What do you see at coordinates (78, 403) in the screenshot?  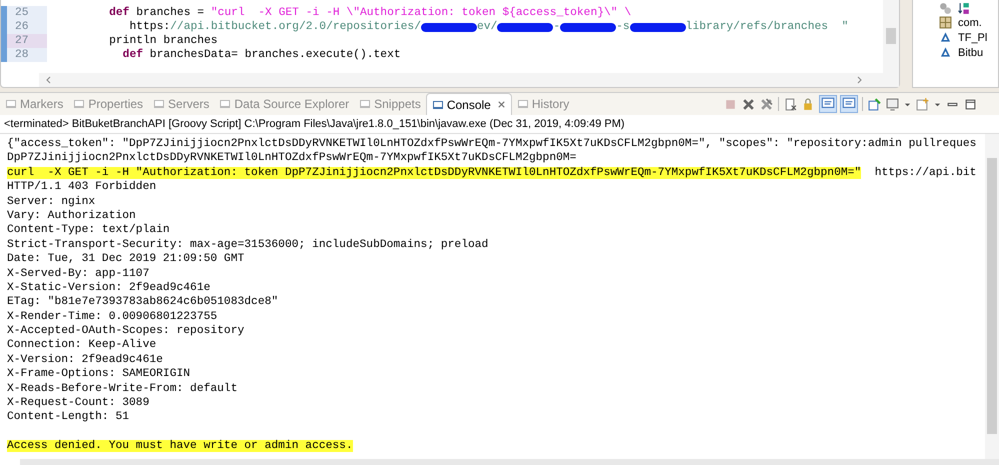 I see `console-output-line: X-Request-Count: 3089` at bounding box center [78, 403].